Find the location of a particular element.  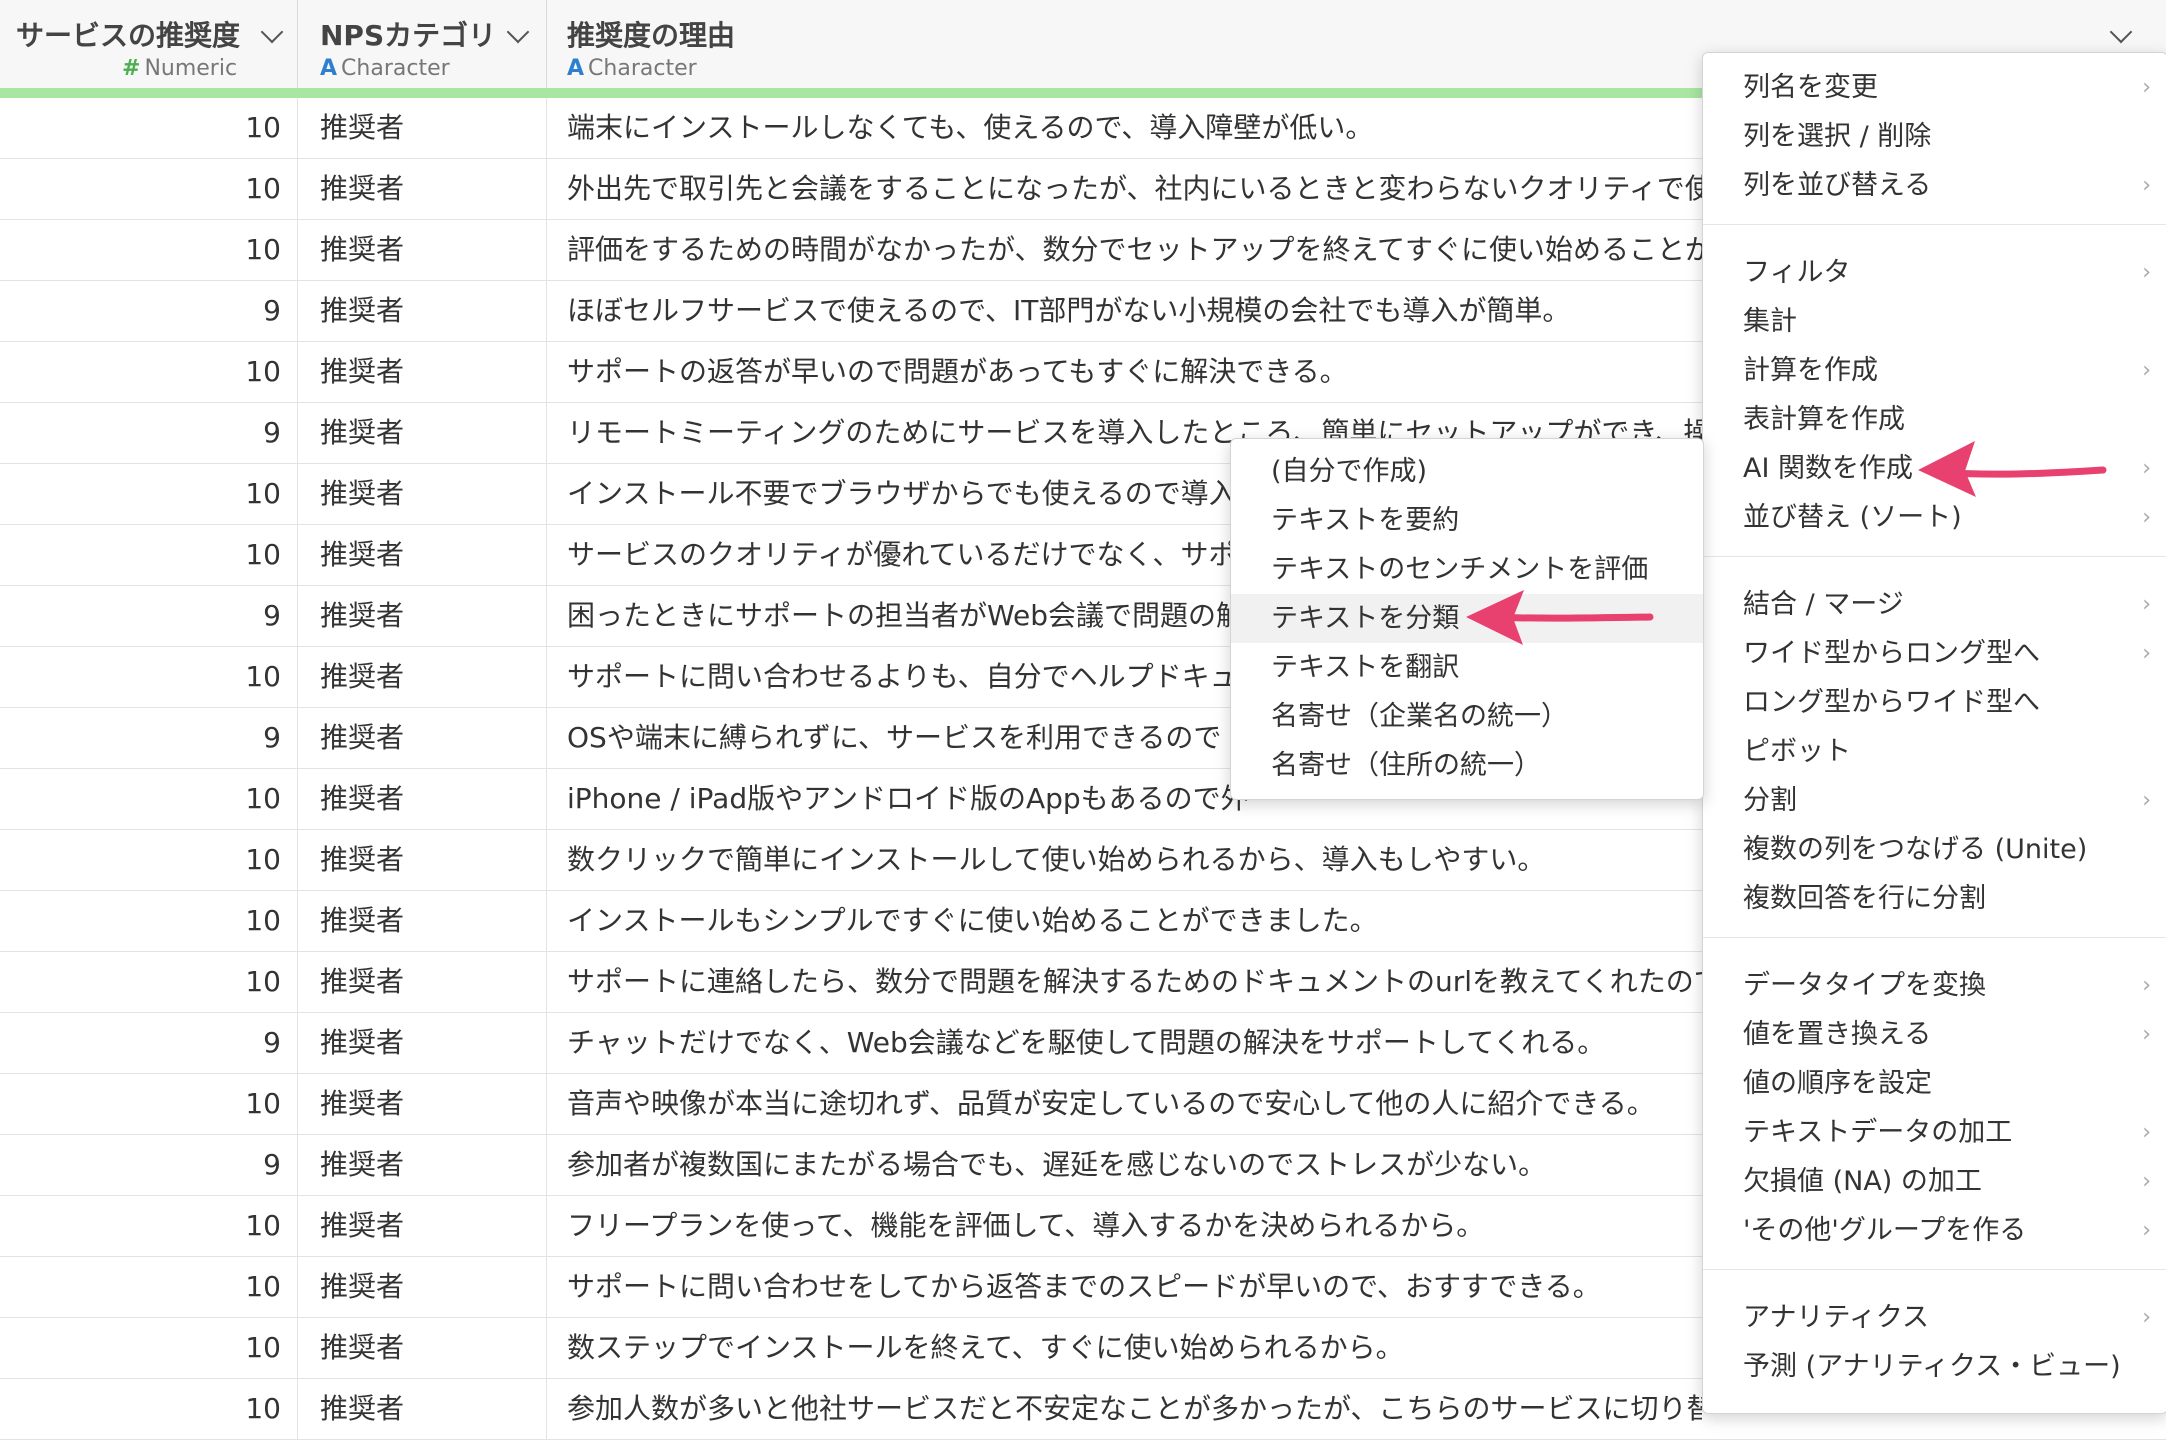

reason-cell: サポートの返答が早いので問題があってもすぐに解決できる。 is located at coordinates (1124, 372).